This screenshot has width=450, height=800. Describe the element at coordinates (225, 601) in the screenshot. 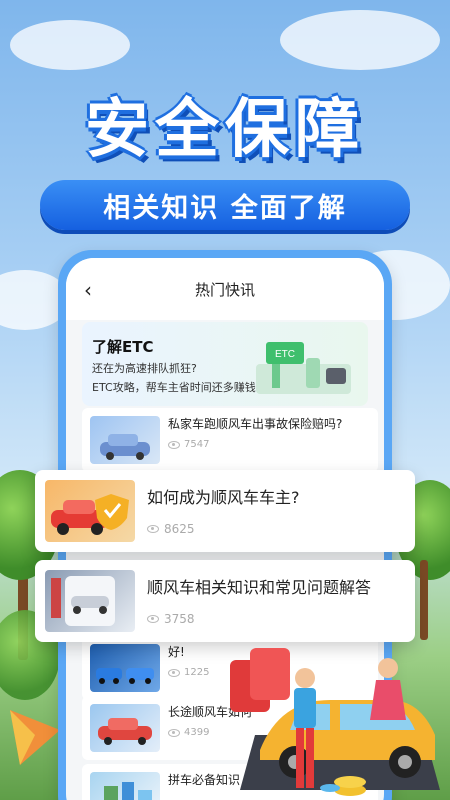

I see `featured-card: 顺风车相关知识和常见问题解答 3758` at that location.